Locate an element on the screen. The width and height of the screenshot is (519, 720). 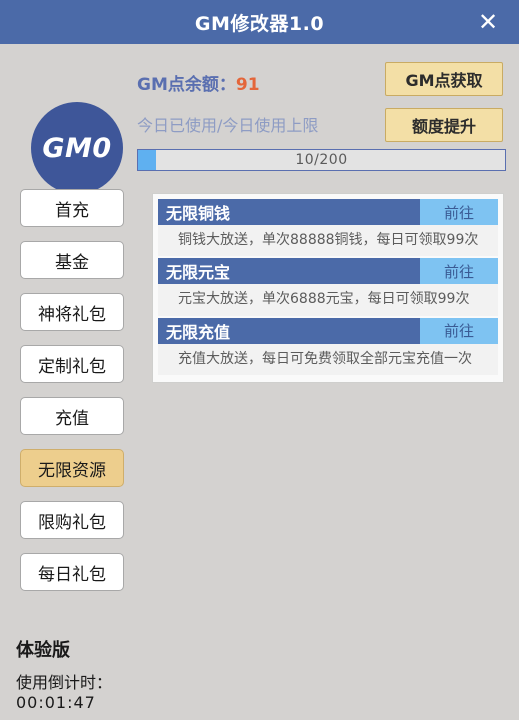
resource-item-header: 无限铜钱 前往 is located at coordinates (328, 212).